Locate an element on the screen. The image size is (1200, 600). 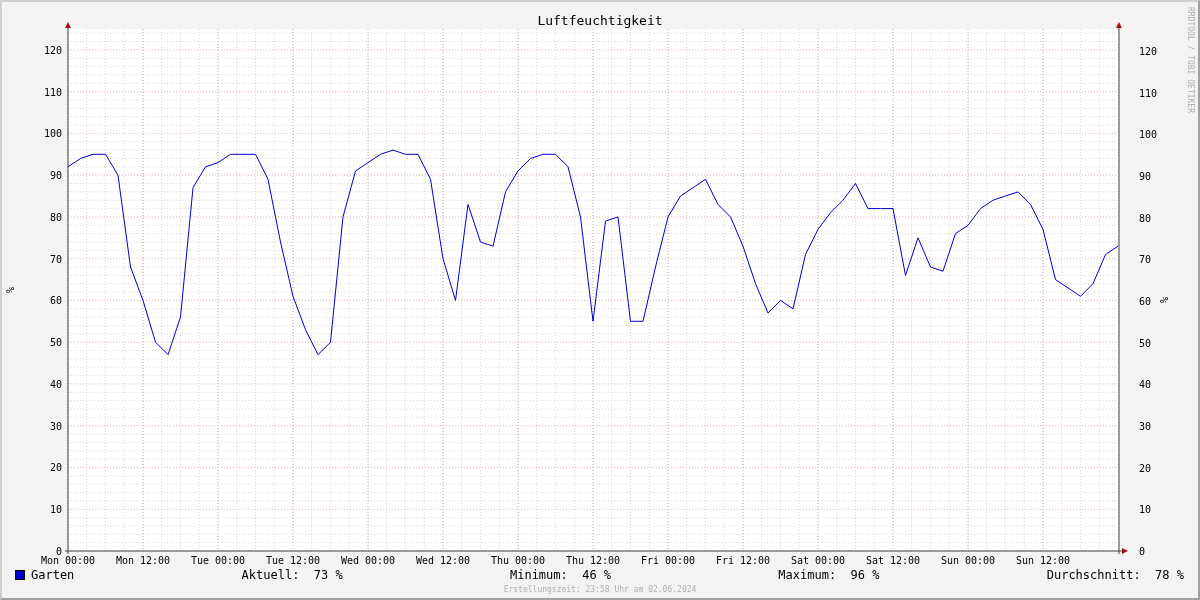
legend-stat: Minimum: 46 % is located at coordinates (560, 575).